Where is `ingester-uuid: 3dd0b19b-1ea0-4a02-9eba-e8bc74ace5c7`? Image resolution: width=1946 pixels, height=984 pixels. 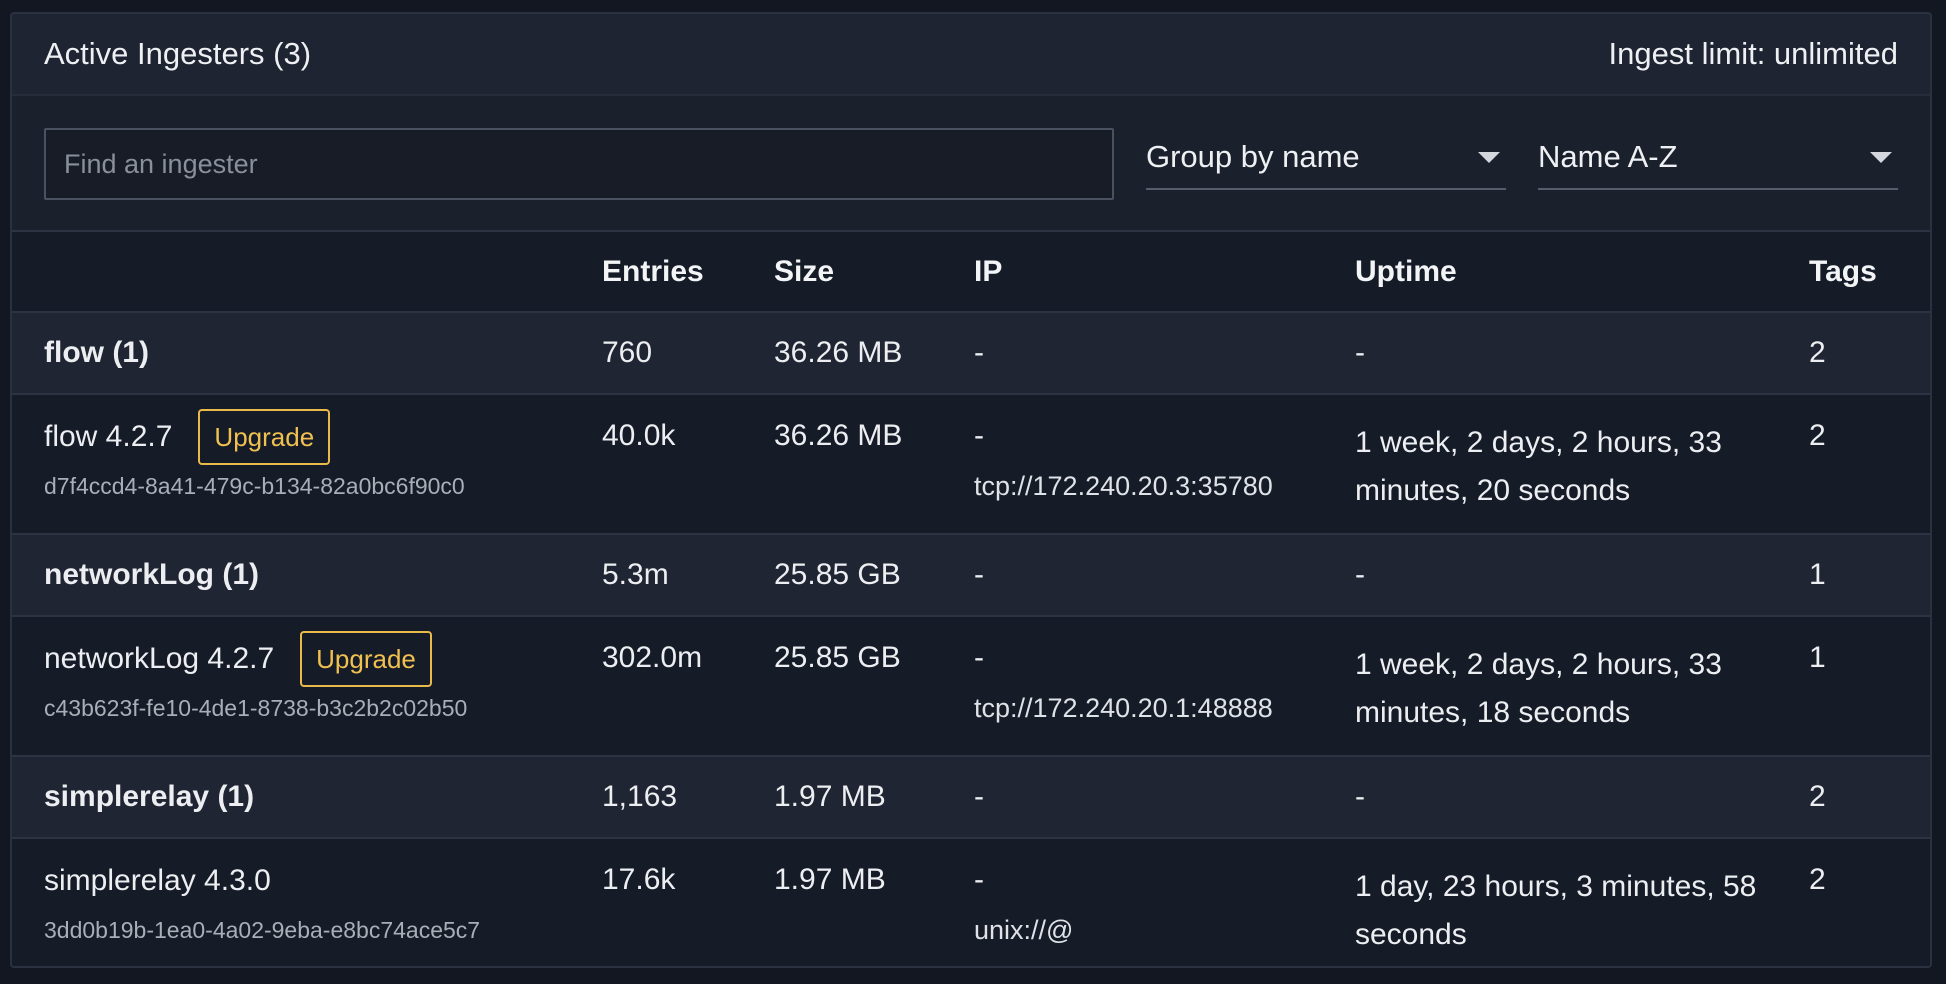 ingester-uuid: 3dd0b19b-1ea0-4a02-9eba-e8bc74ace5c7 is located at coordinates (262, 930).